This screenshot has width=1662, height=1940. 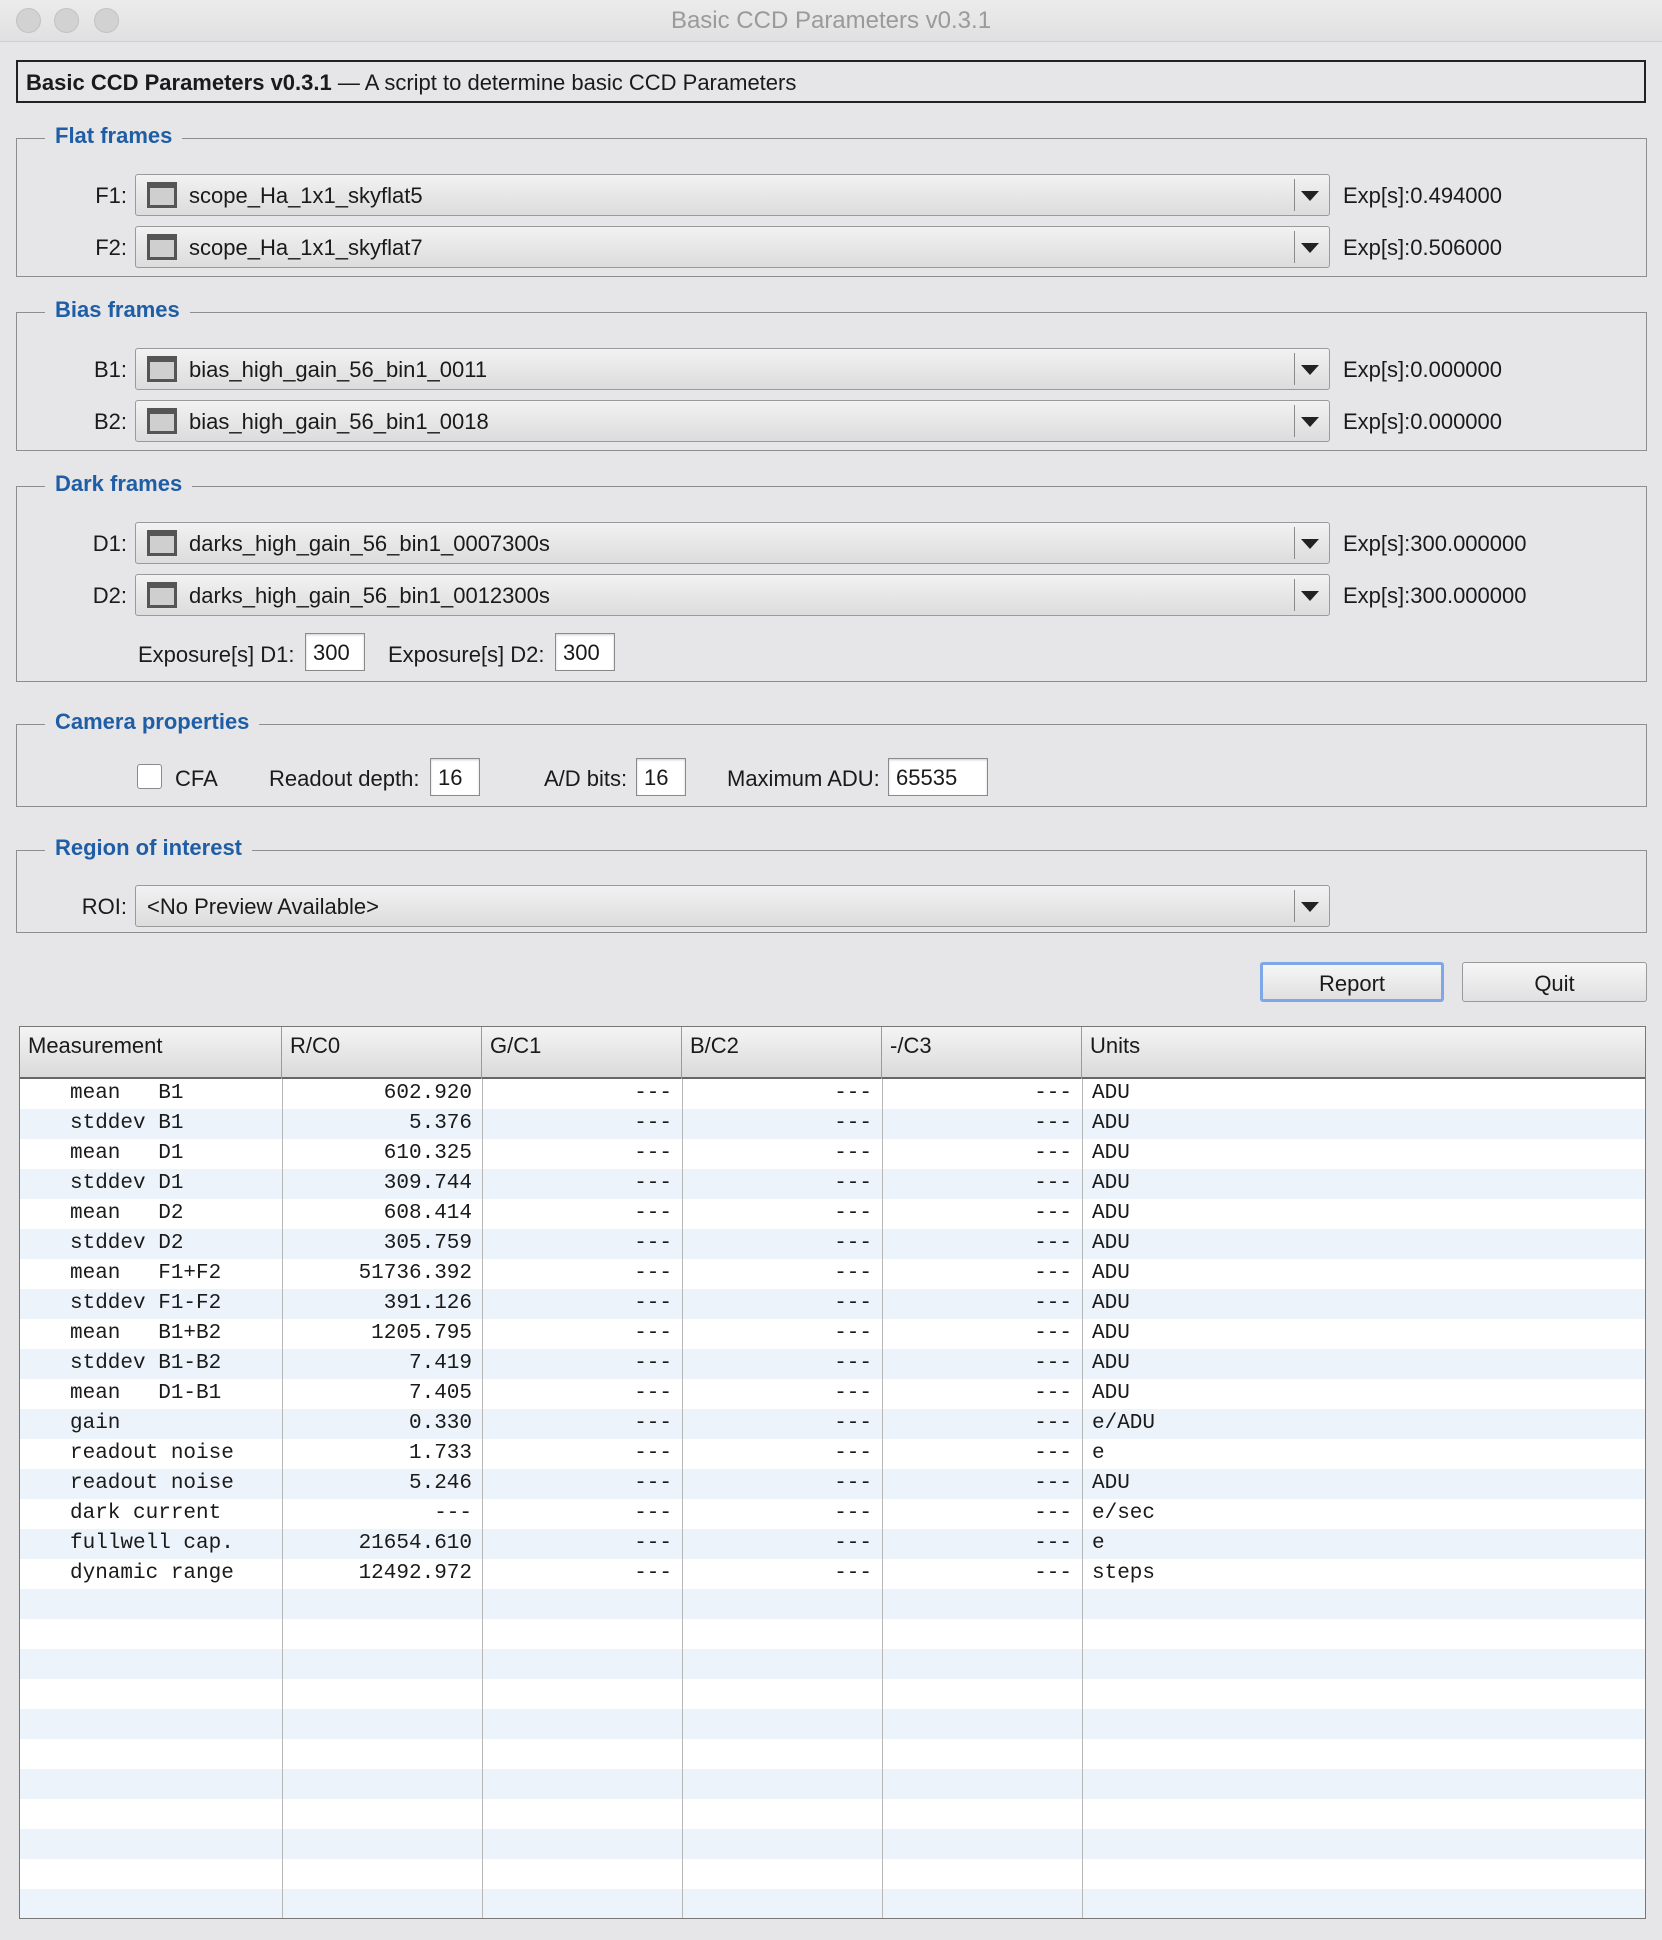 I want to click on table-row: mean F1+F2 51736.392 --- --- --- ADU, so click(x=832, y=1274).